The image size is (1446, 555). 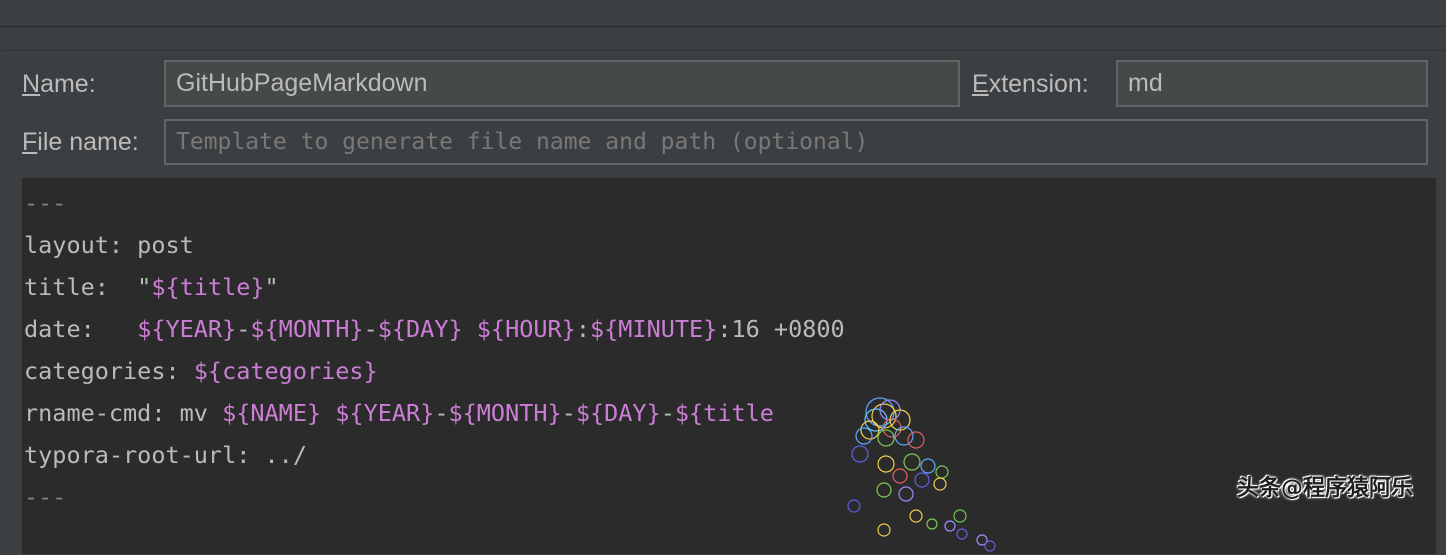 What do you see at coordinates (434, 371) in the screenshot?
I see `code-line: categories: ${categories}` at bounding box center [434, 371].